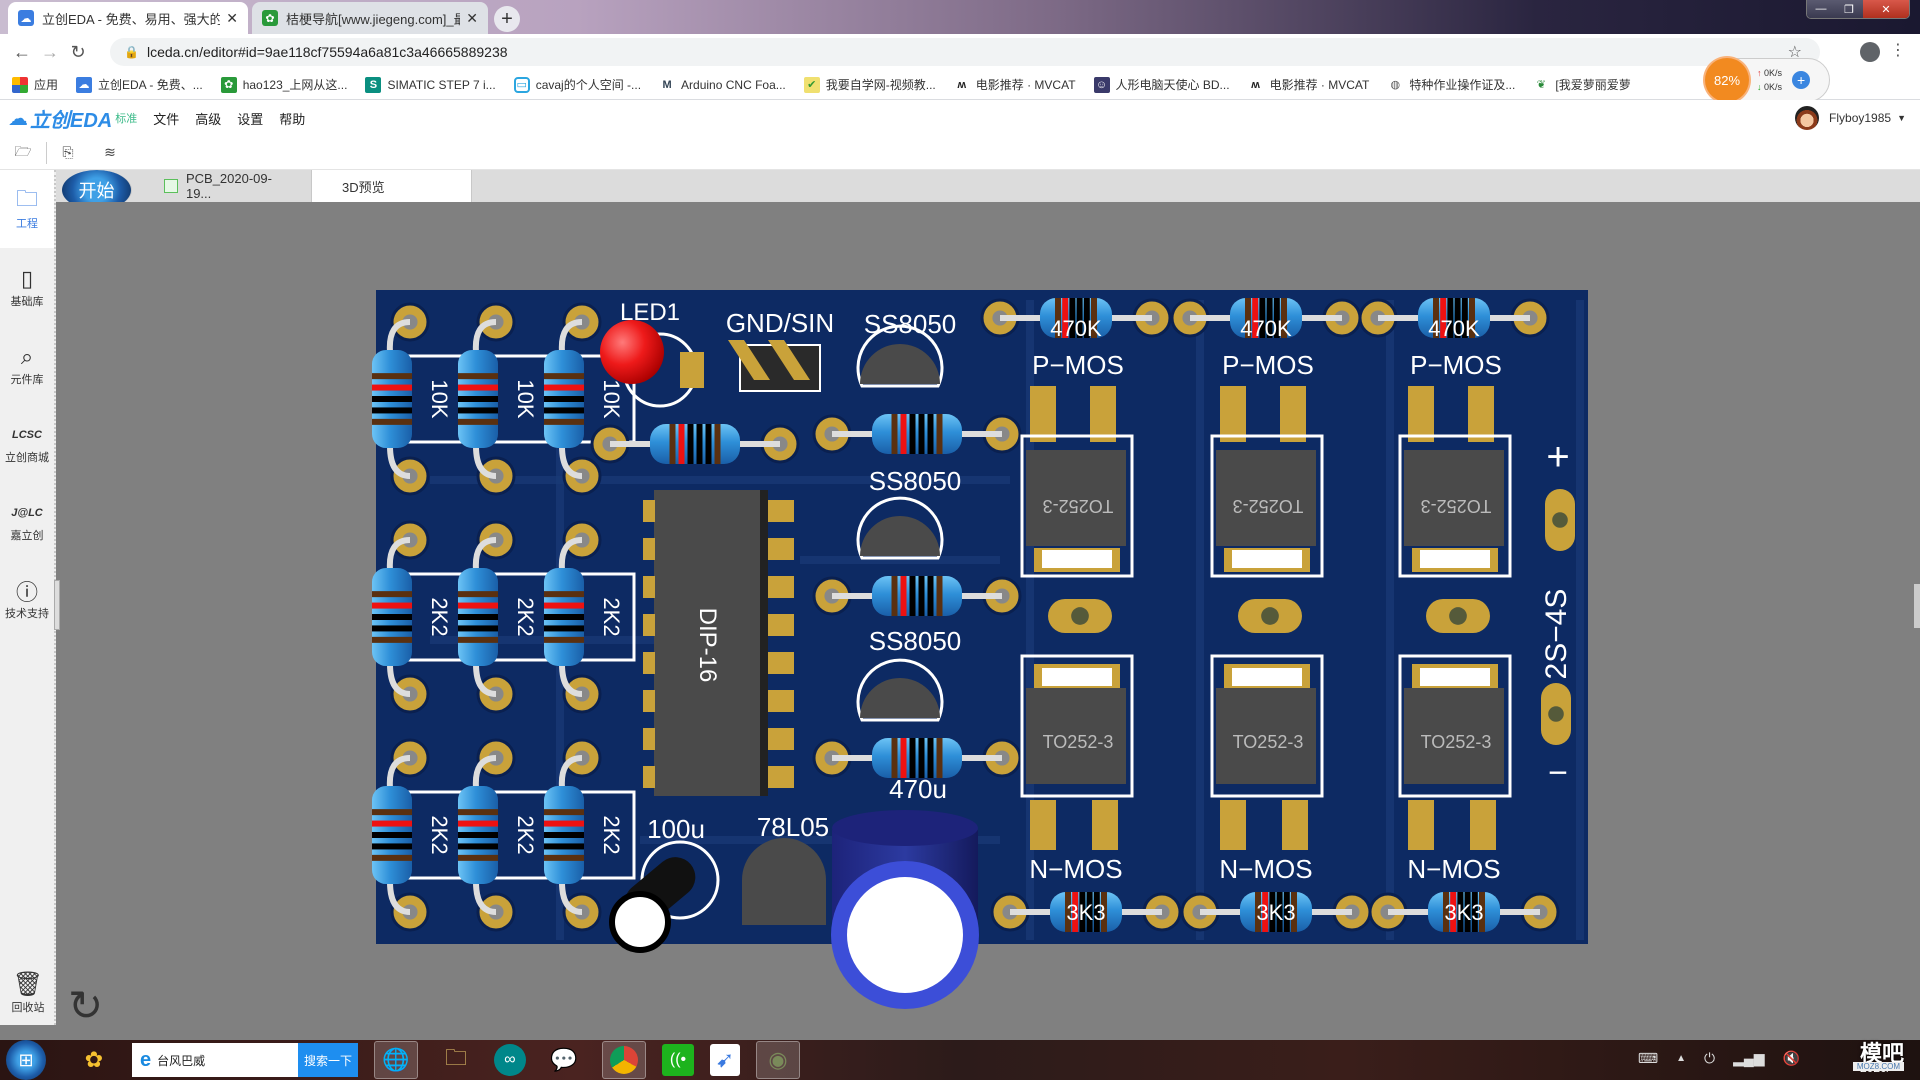  What do you see at coordinates (707, 645) in the screenshot?
I see `ic-label: DIP-16` at bounding box center [707, 645].